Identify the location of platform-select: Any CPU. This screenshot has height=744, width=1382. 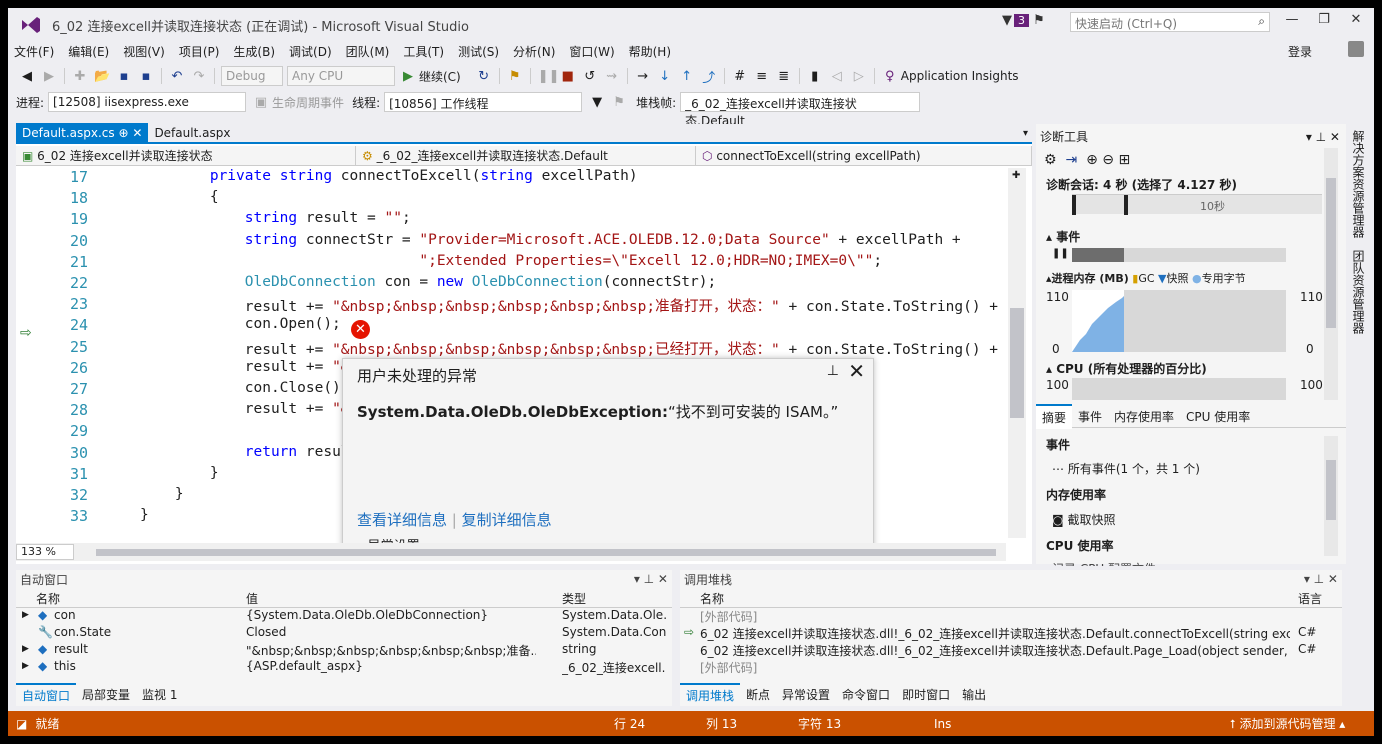
(341, 76).